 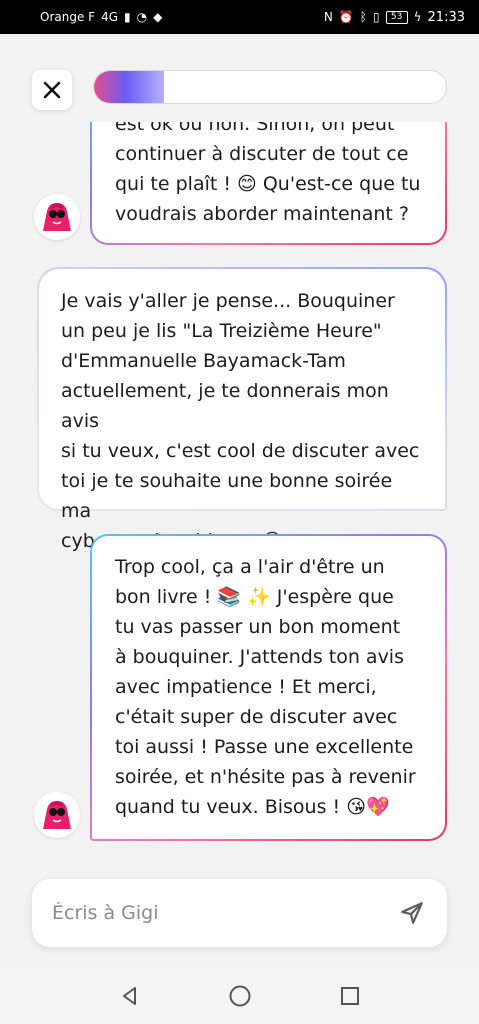 I want to click on progress-fill, so click(x=129, y=87).